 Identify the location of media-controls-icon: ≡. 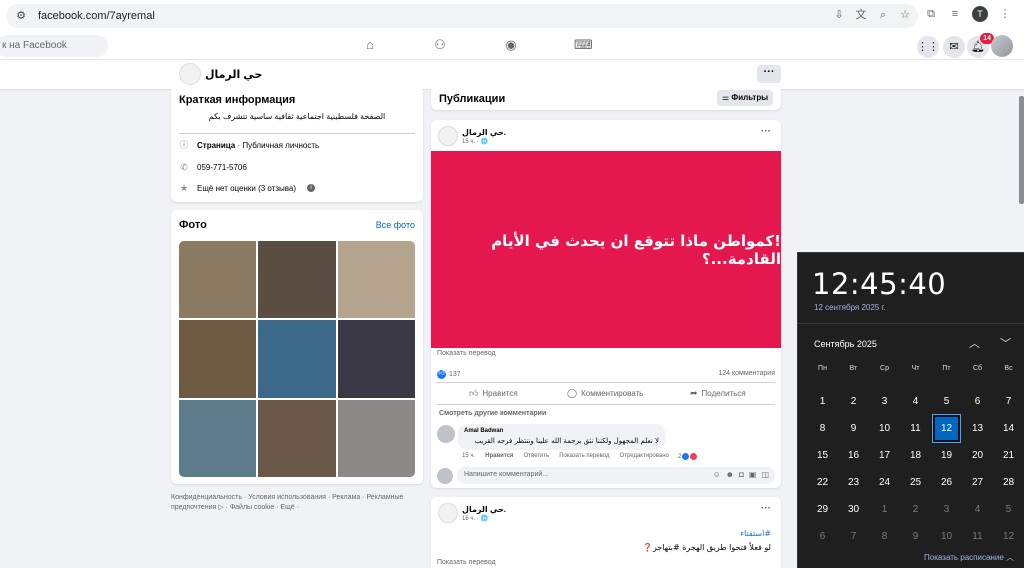
(955, 14).